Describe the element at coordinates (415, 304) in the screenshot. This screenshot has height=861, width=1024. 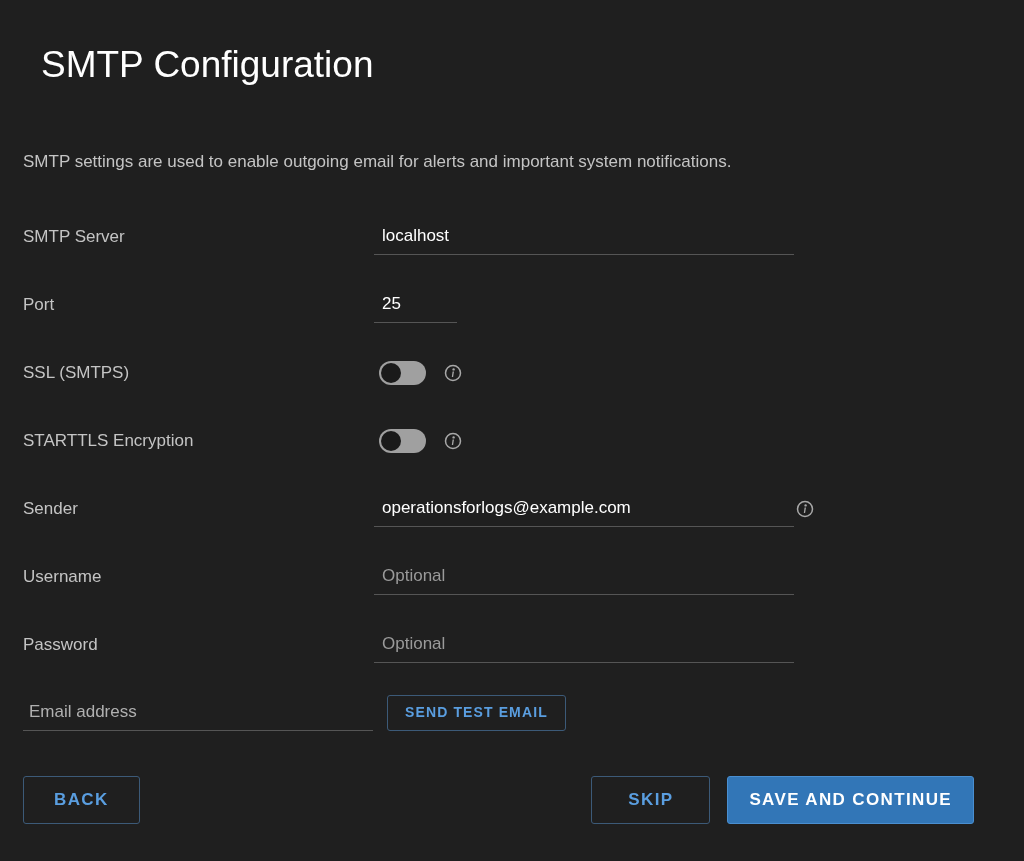
I see `input-field: 25` at that location.